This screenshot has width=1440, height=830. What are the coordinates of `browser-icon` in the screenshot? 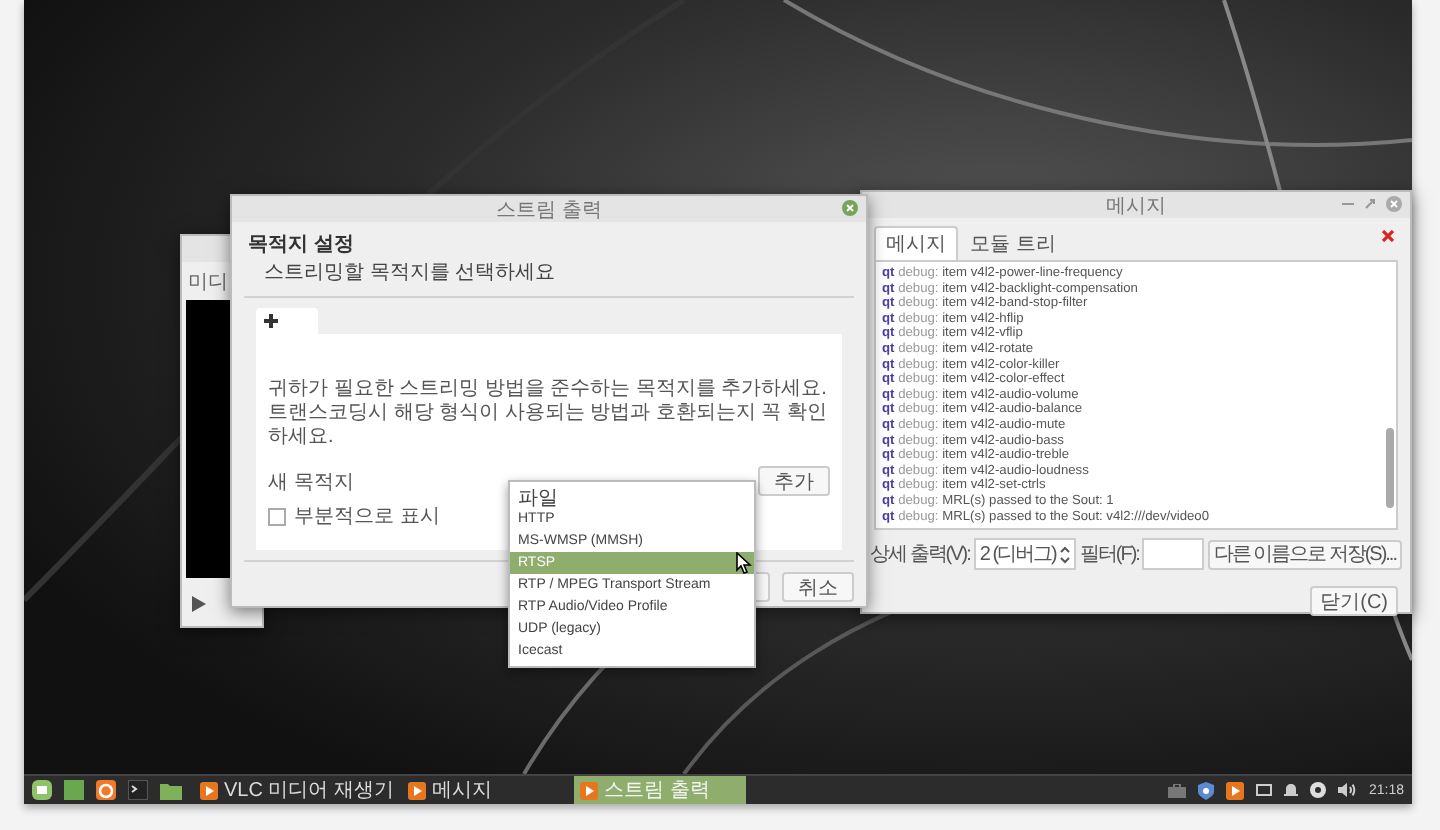 It's located at (106, 790).